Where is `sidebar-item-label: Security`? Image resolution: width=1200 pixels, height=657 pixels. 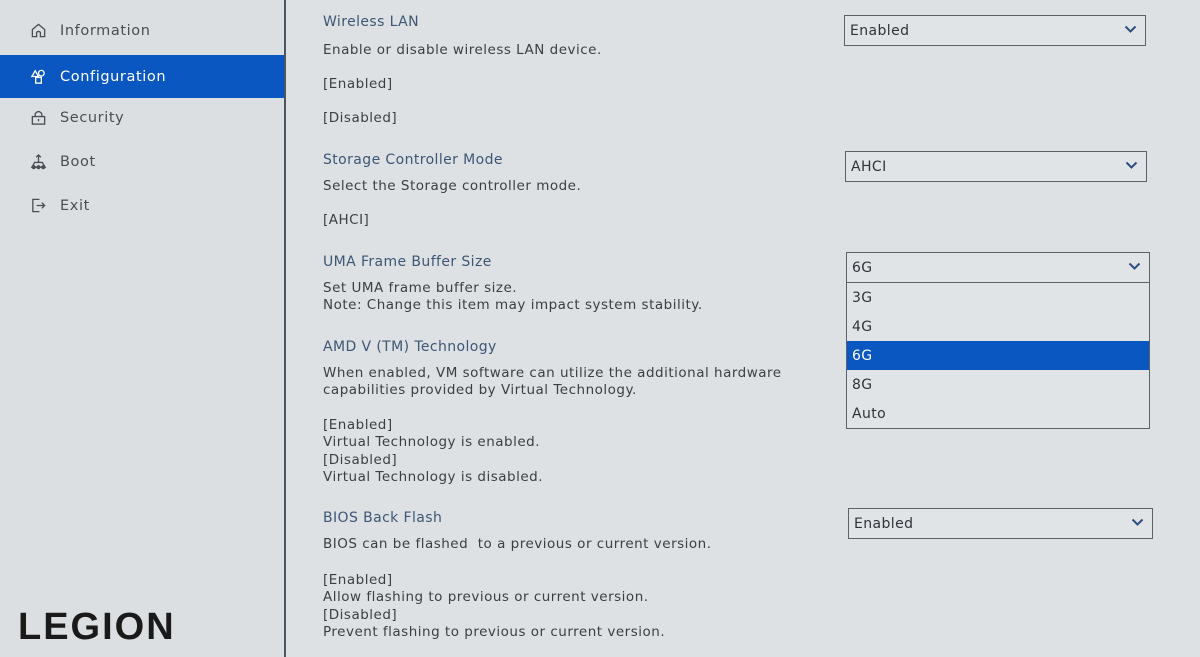 sidebar-item-label: Security is located at coordinates (92, 117).